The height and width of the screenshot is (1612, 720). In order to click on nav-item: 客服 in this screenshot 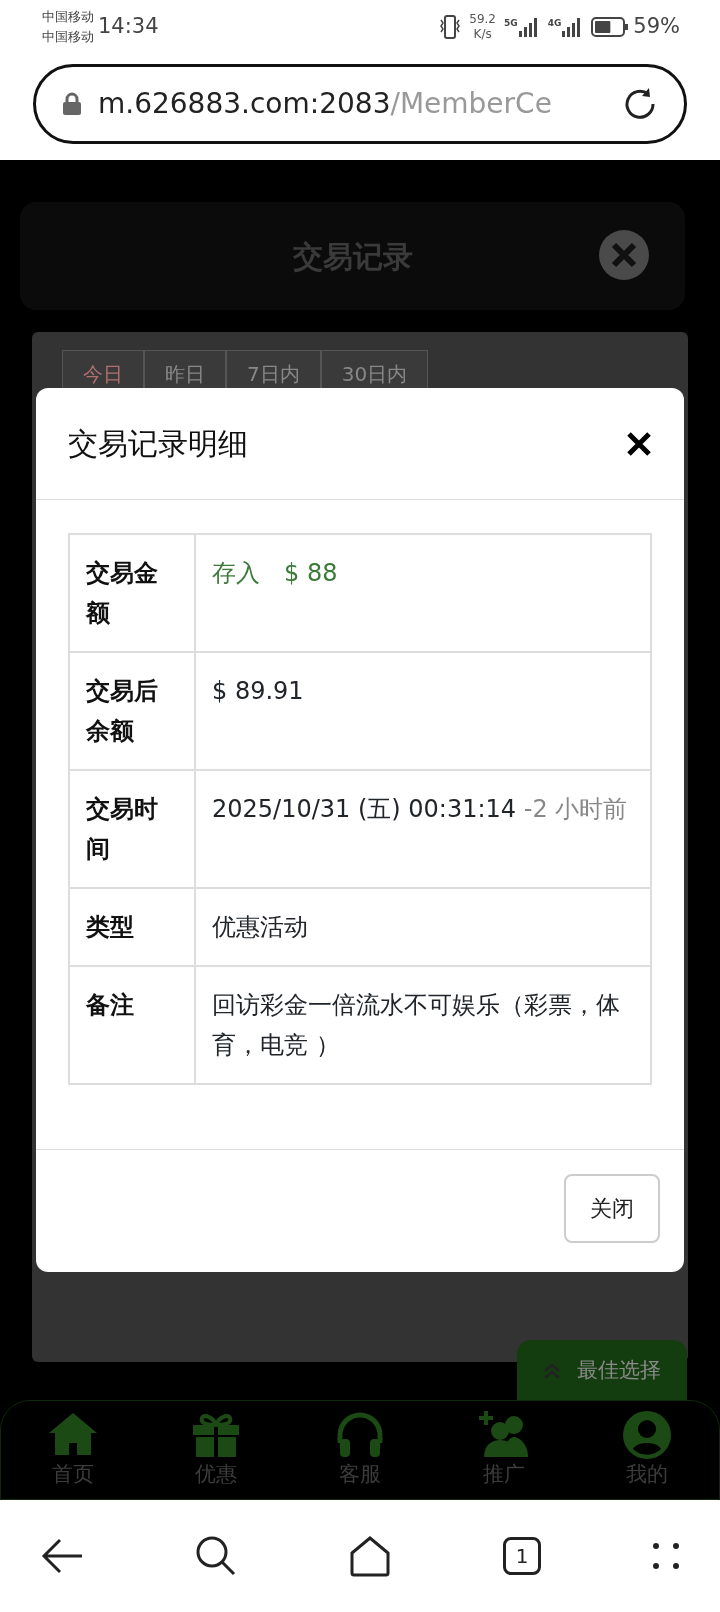, I will do `click(360, 1450)`.